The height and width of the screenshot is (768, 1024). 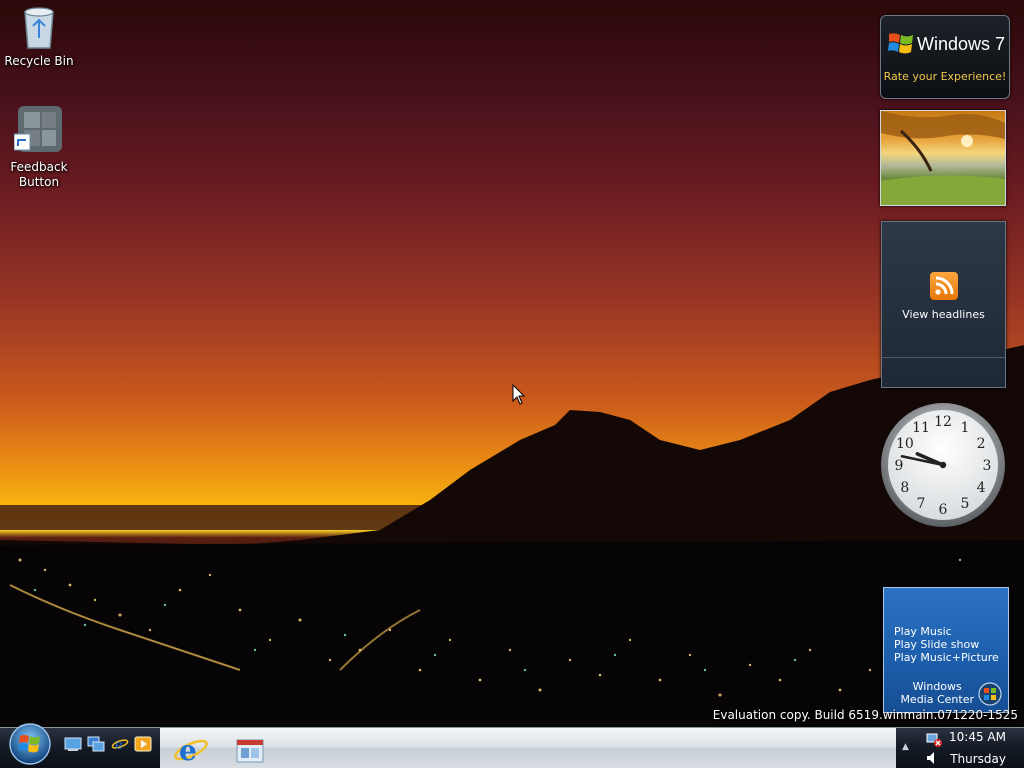 I want to click on media-center-brand: Windows Media Center, so click(x=937, y=693).